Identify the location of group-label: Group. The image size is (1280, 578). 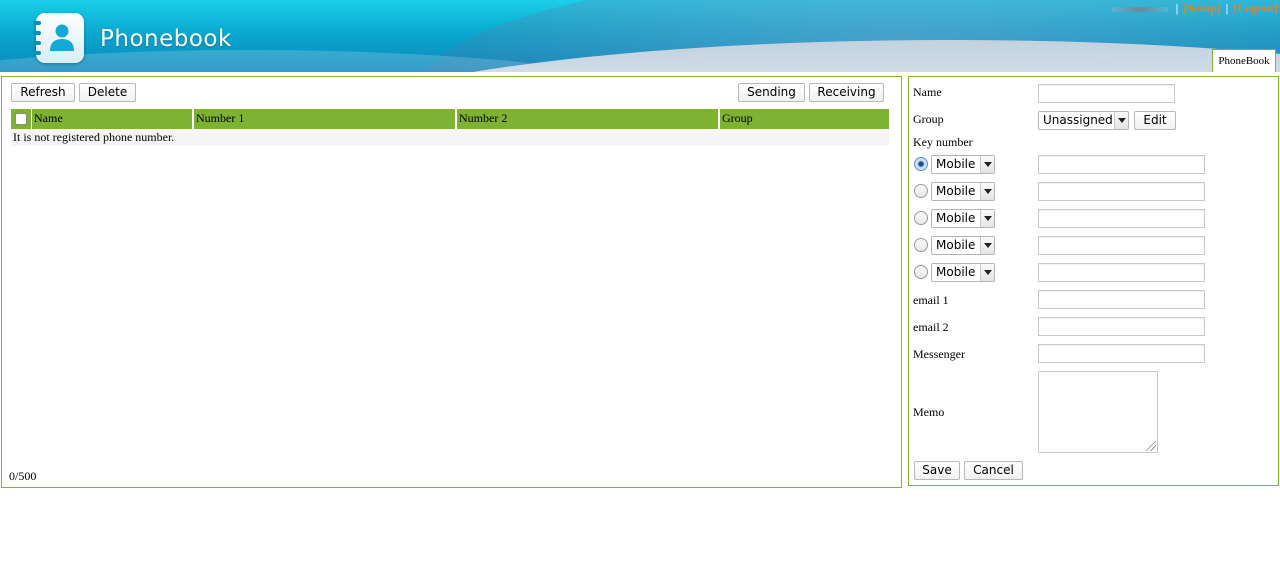
(928, 119).